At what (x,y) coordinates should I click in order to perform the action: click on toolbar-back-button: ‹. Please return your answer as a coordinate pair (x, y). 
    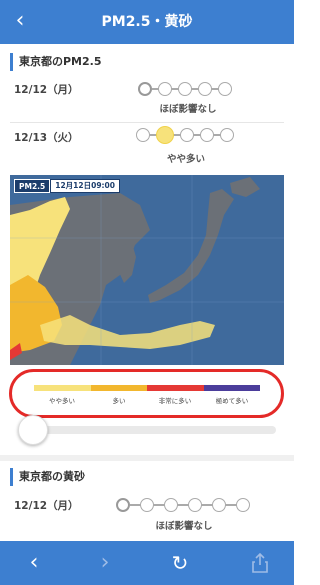
    Looking at the image, I should click on (34, 563).